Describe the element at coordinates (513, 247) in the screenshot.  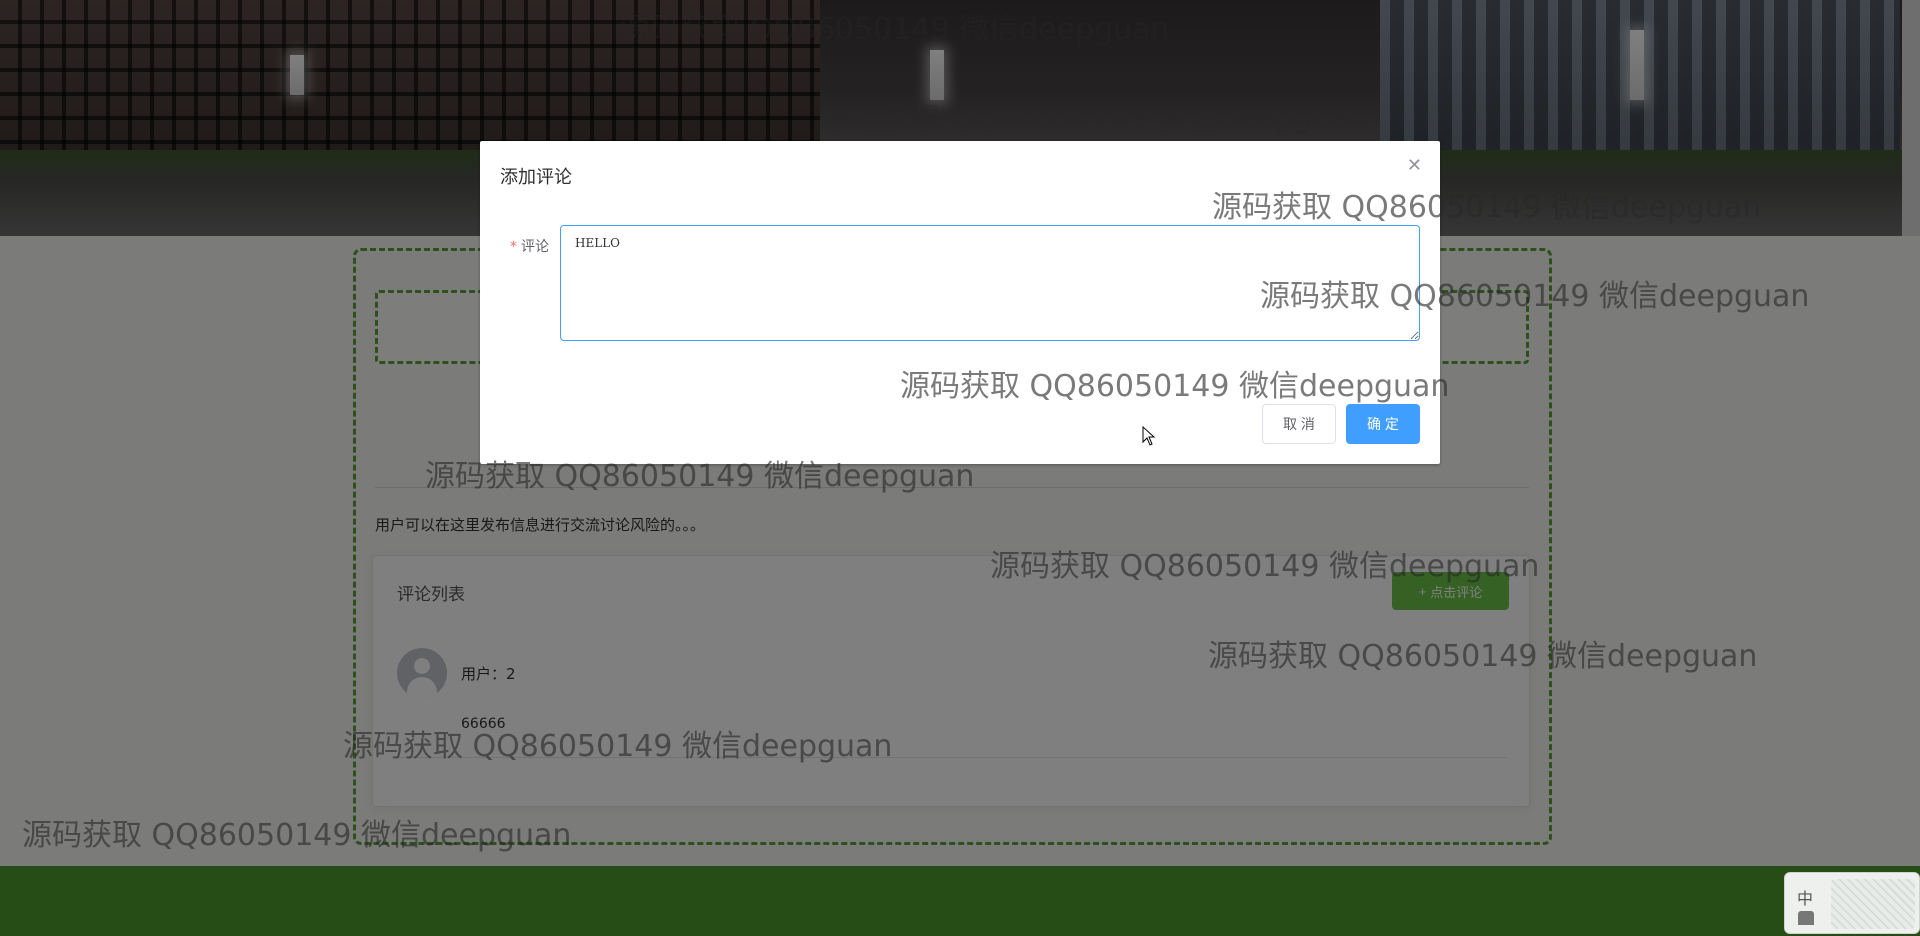
I see `required-mark: *` at that location.